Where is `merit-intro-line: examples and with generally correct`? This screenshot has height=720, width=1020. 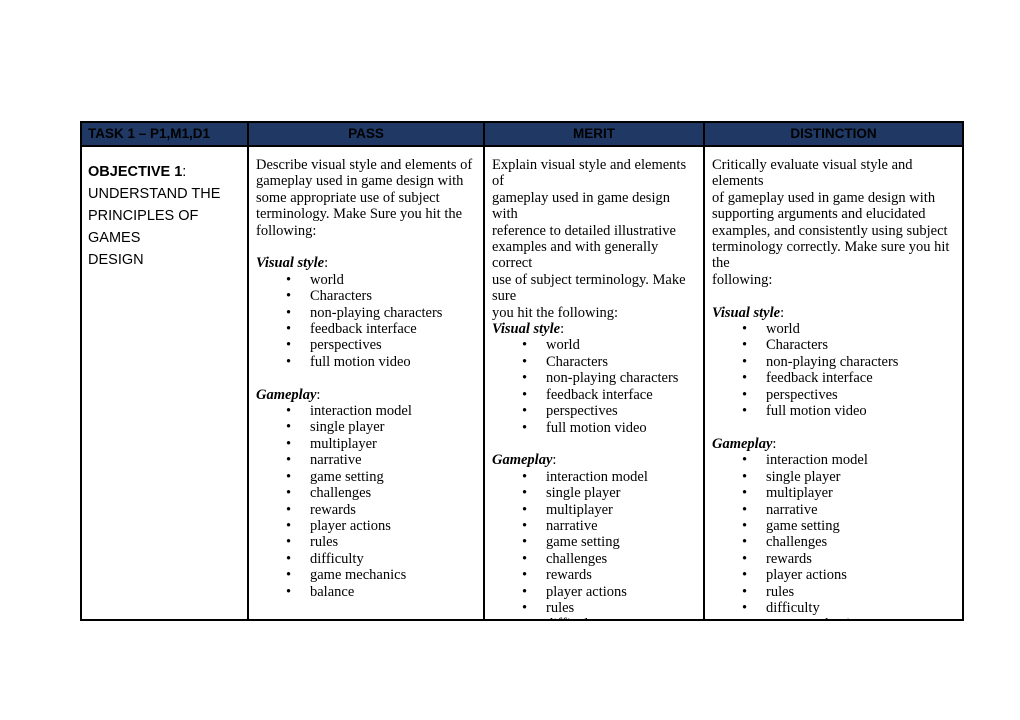 merit-intro-line: examples and with generally correct is located at coordinates (575, 255).